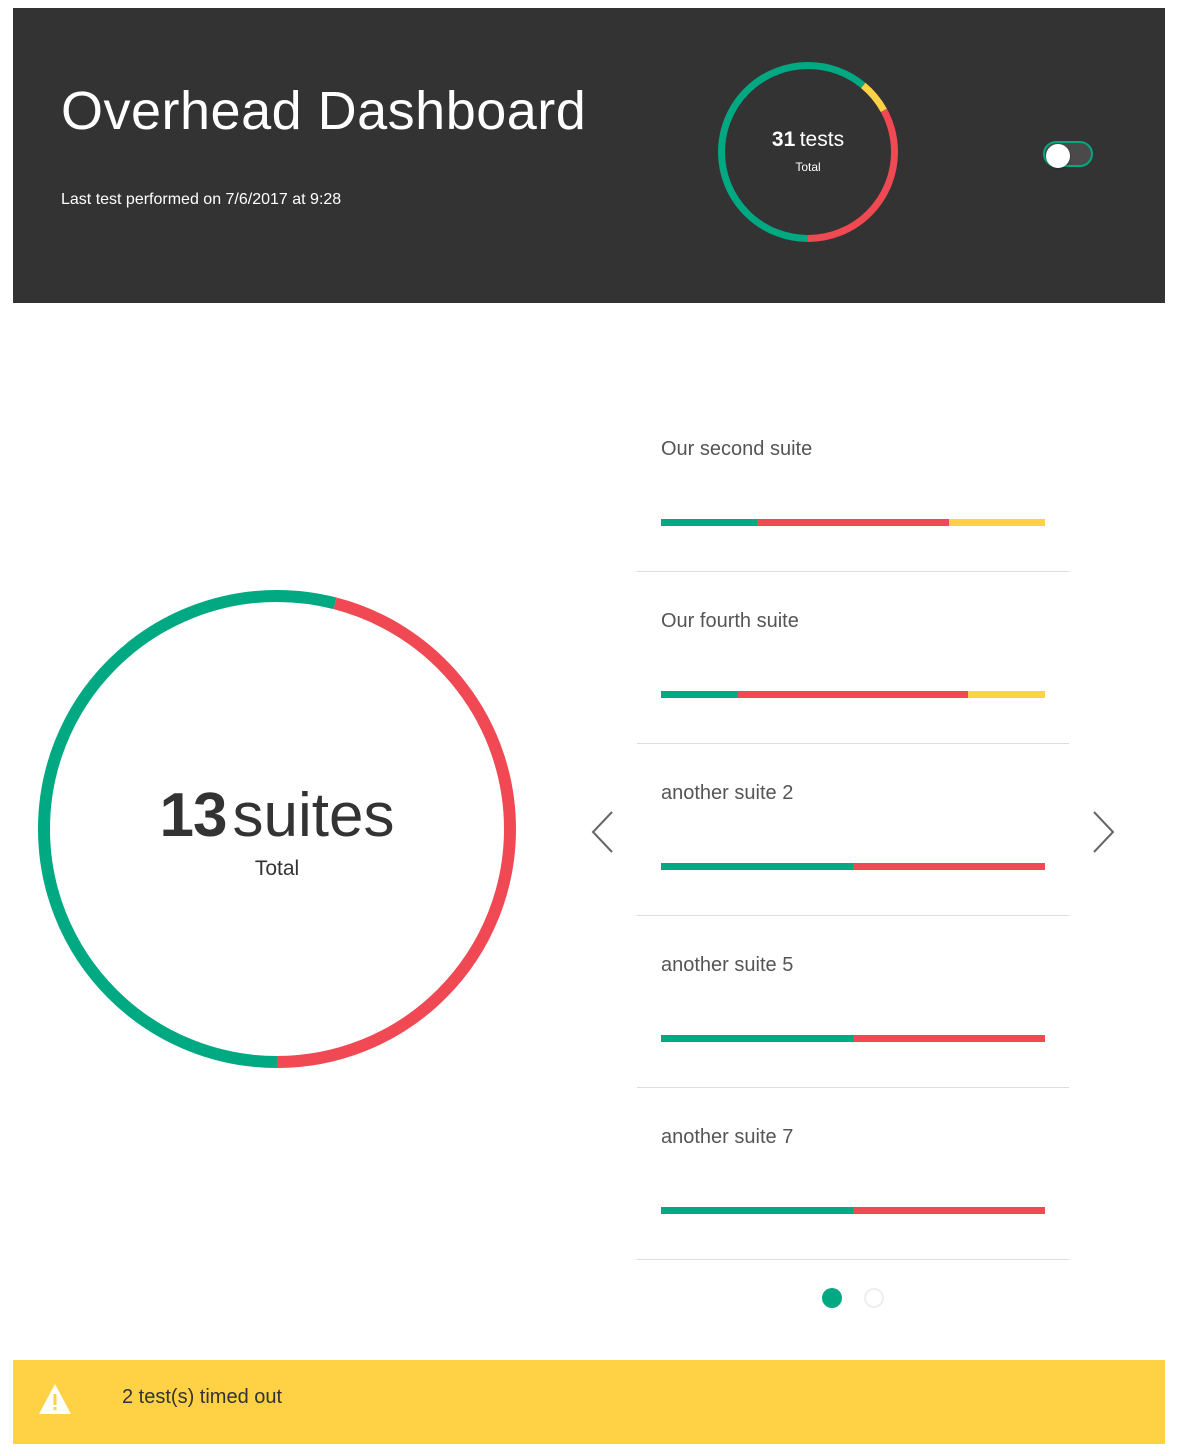 The image size is (1181, 1455). What do you see at coordinates (857, 1299) in the screenshot?
I see `carousel-pagination` at bounding box center [857, 1299].